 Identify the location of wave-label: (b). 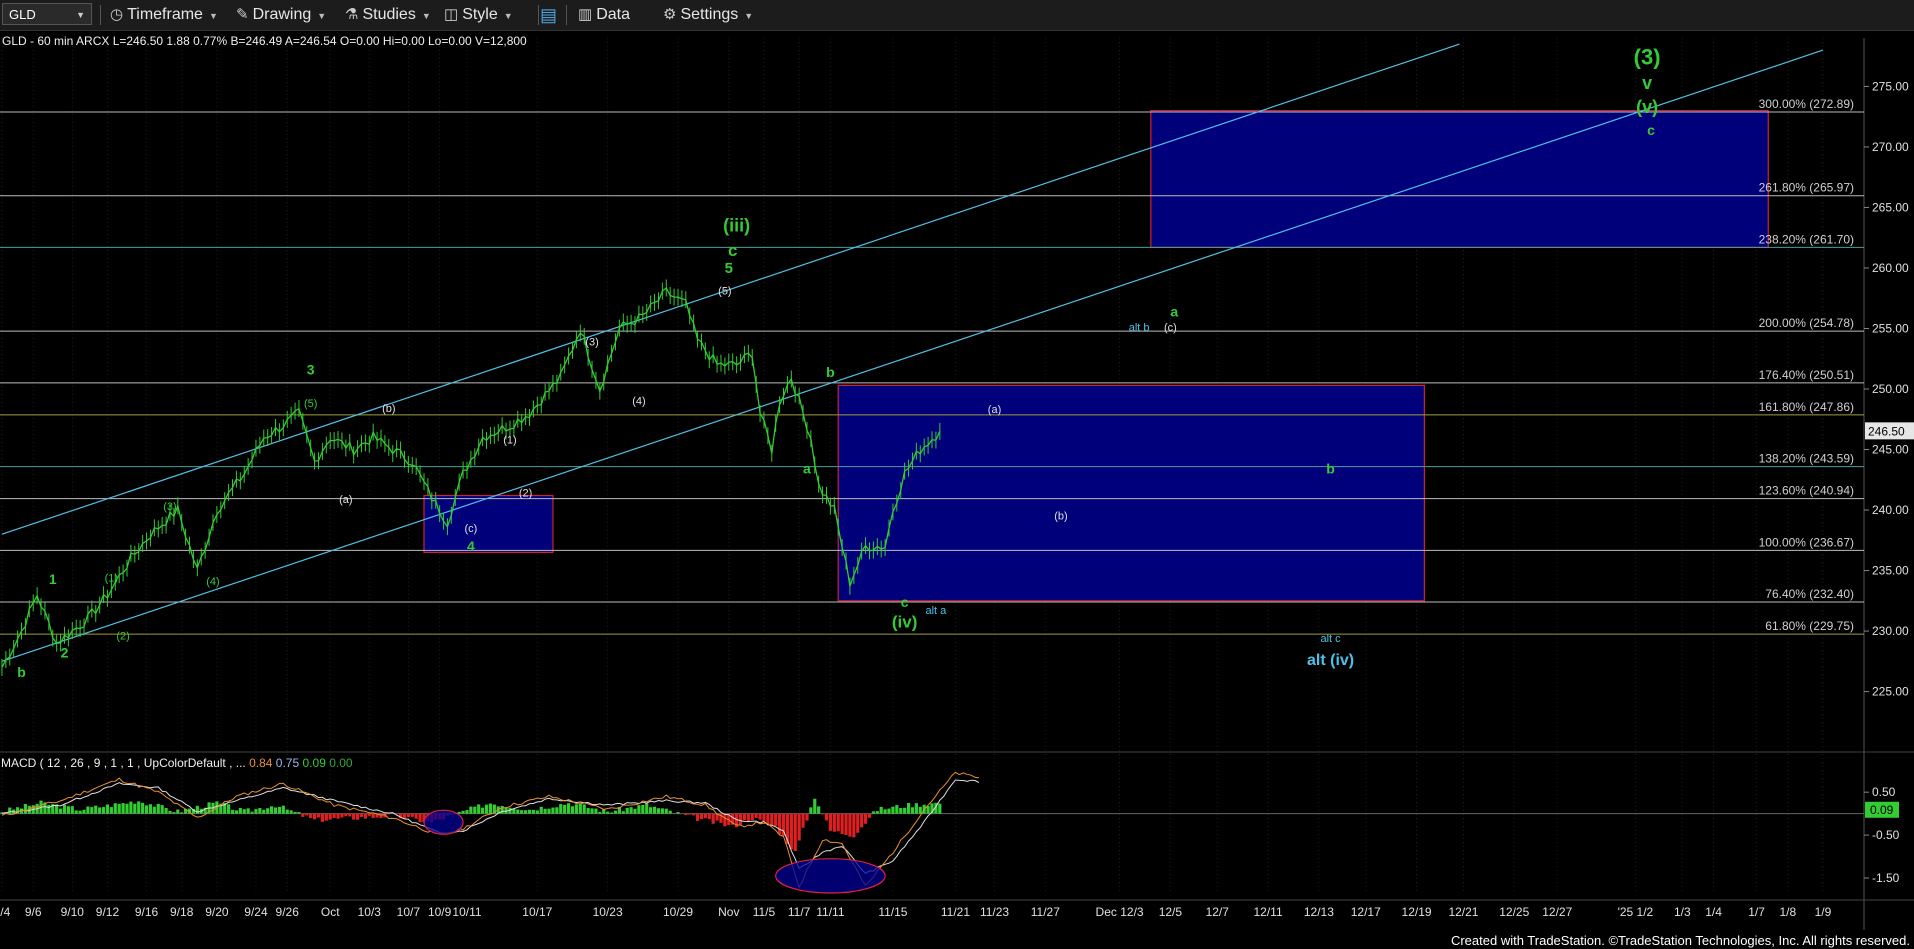
(1060, 517).